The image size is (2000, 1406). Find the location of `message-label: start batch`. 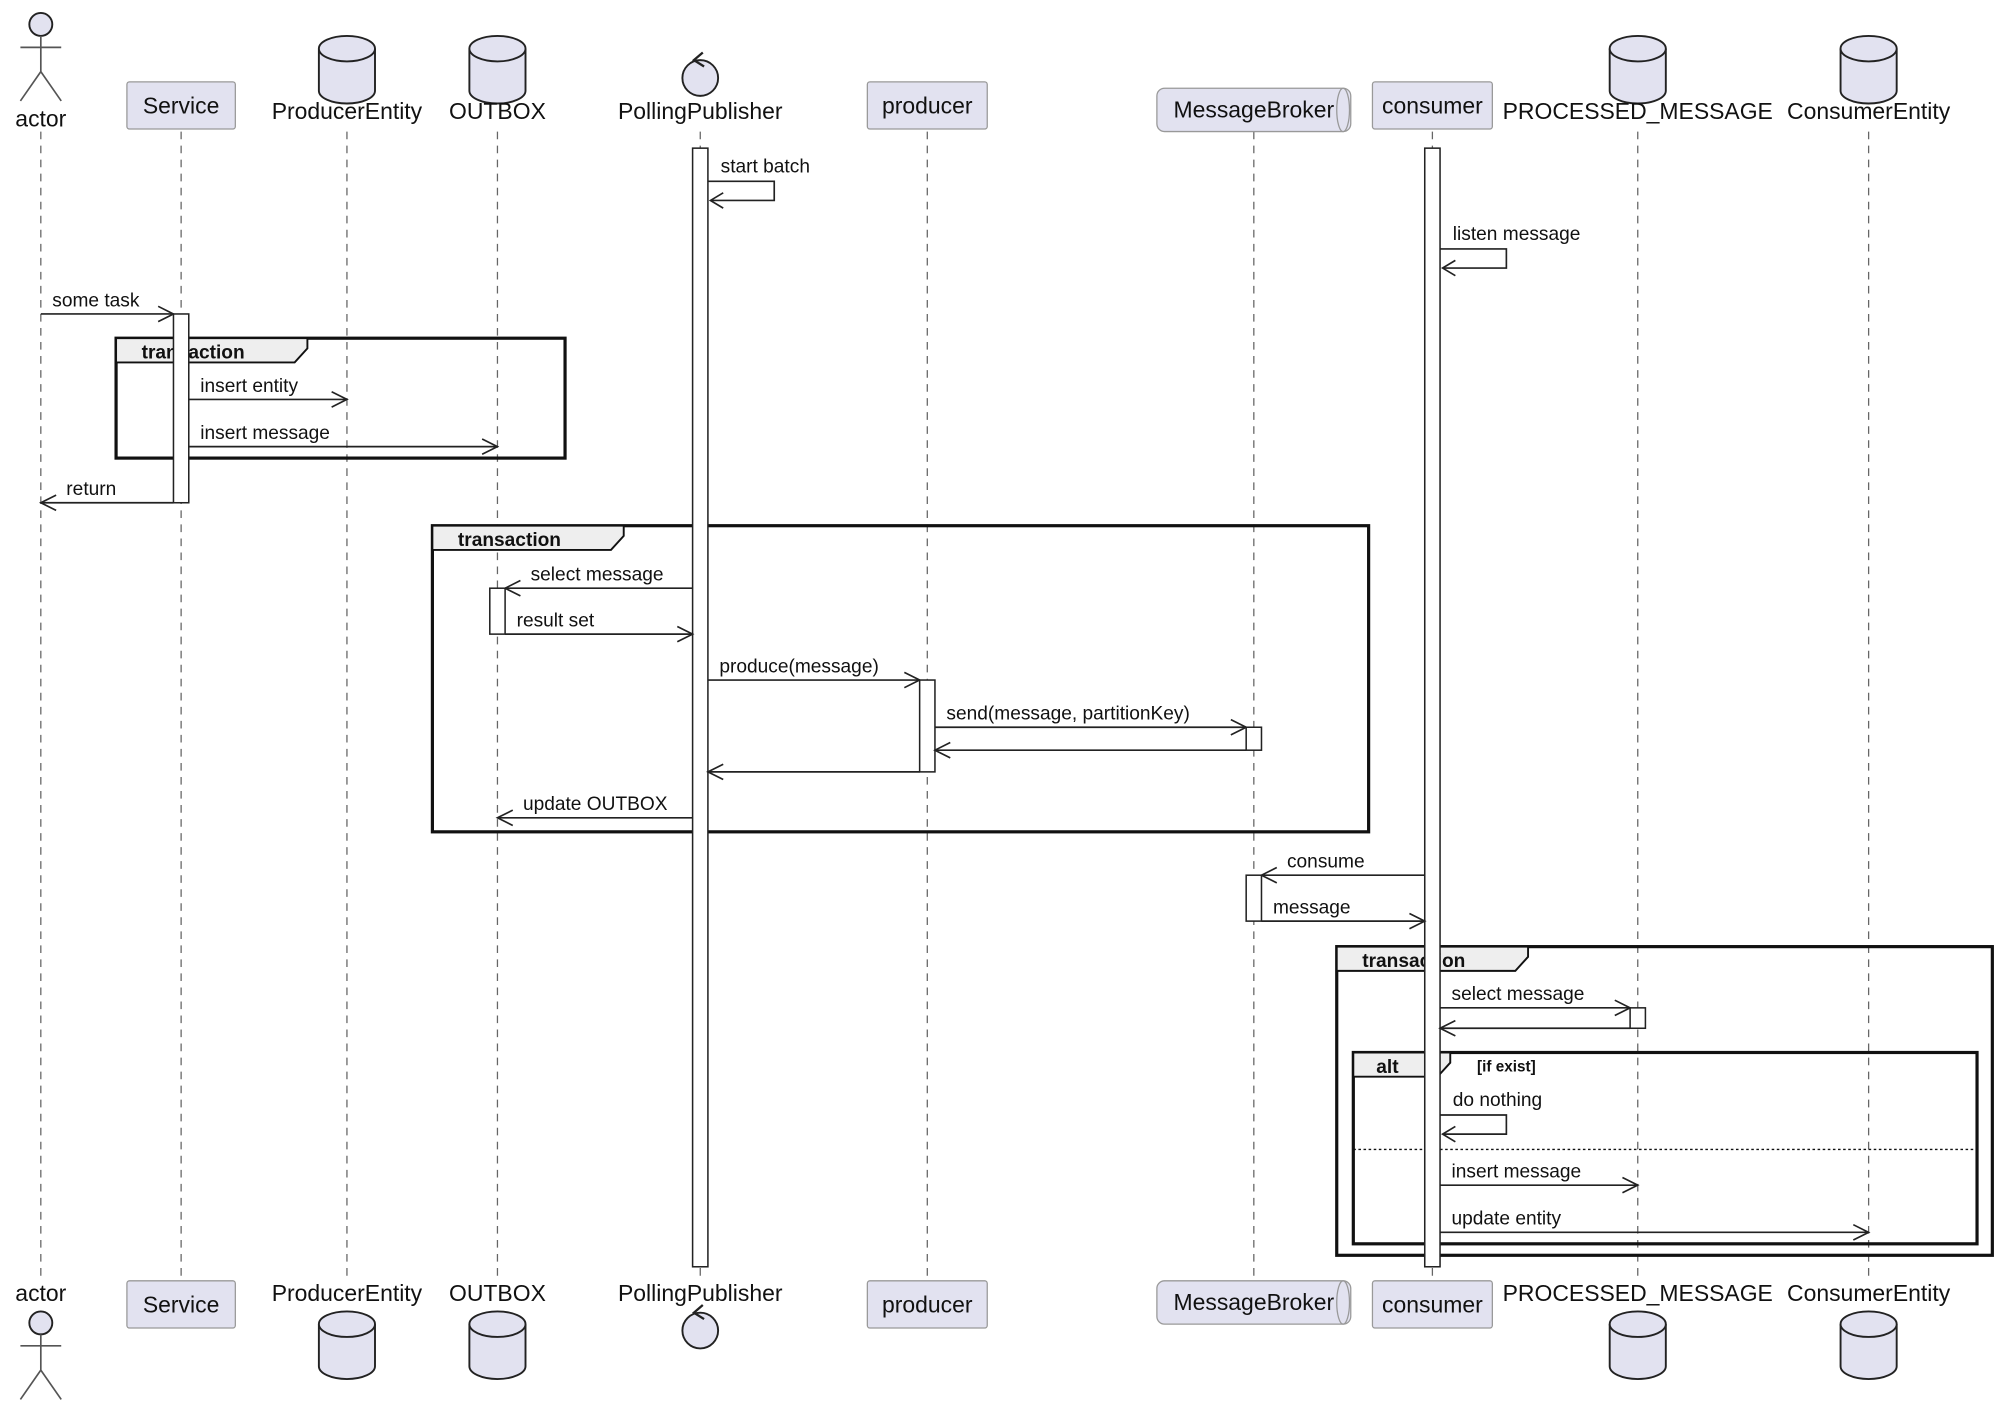

message-label: start batch is located at coordinates (765, 166).